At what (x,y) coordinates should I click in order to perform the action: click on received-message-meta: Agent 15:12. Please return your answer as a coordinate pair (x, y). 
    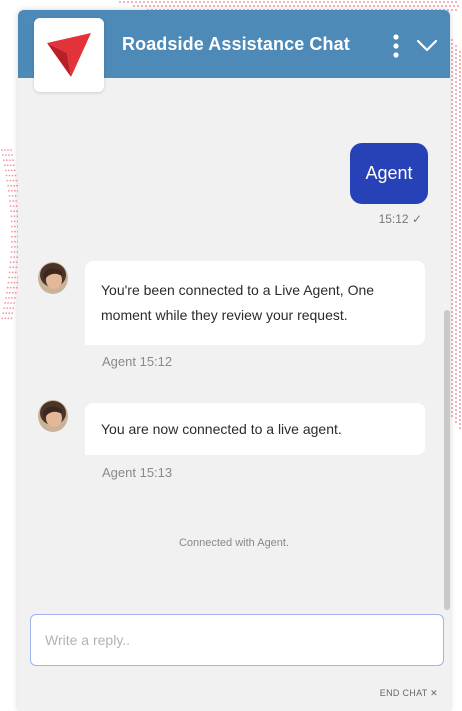
    Looking at the image, I should click on (137, 361).